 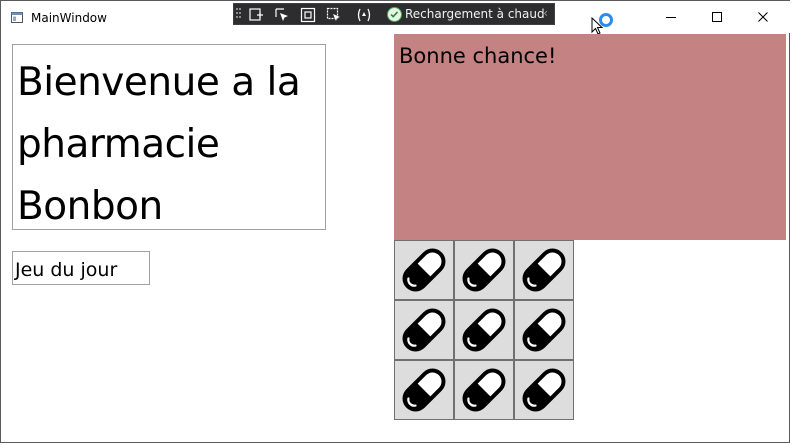 I want to click on maximize-icon, so click(x=717, y=17).